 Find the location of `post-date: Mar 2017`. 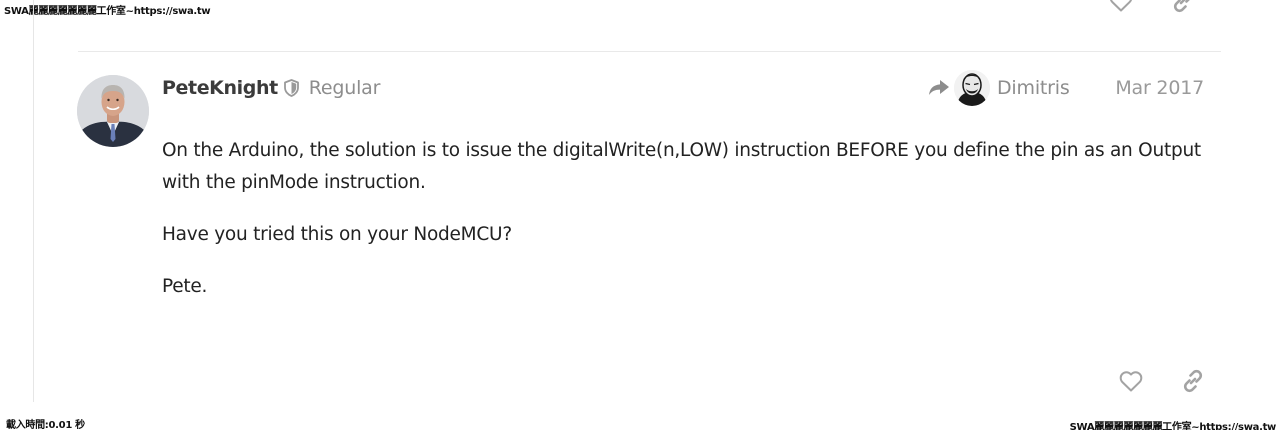

post-date: Mar 2017 is located at coordinates (1159, 88).